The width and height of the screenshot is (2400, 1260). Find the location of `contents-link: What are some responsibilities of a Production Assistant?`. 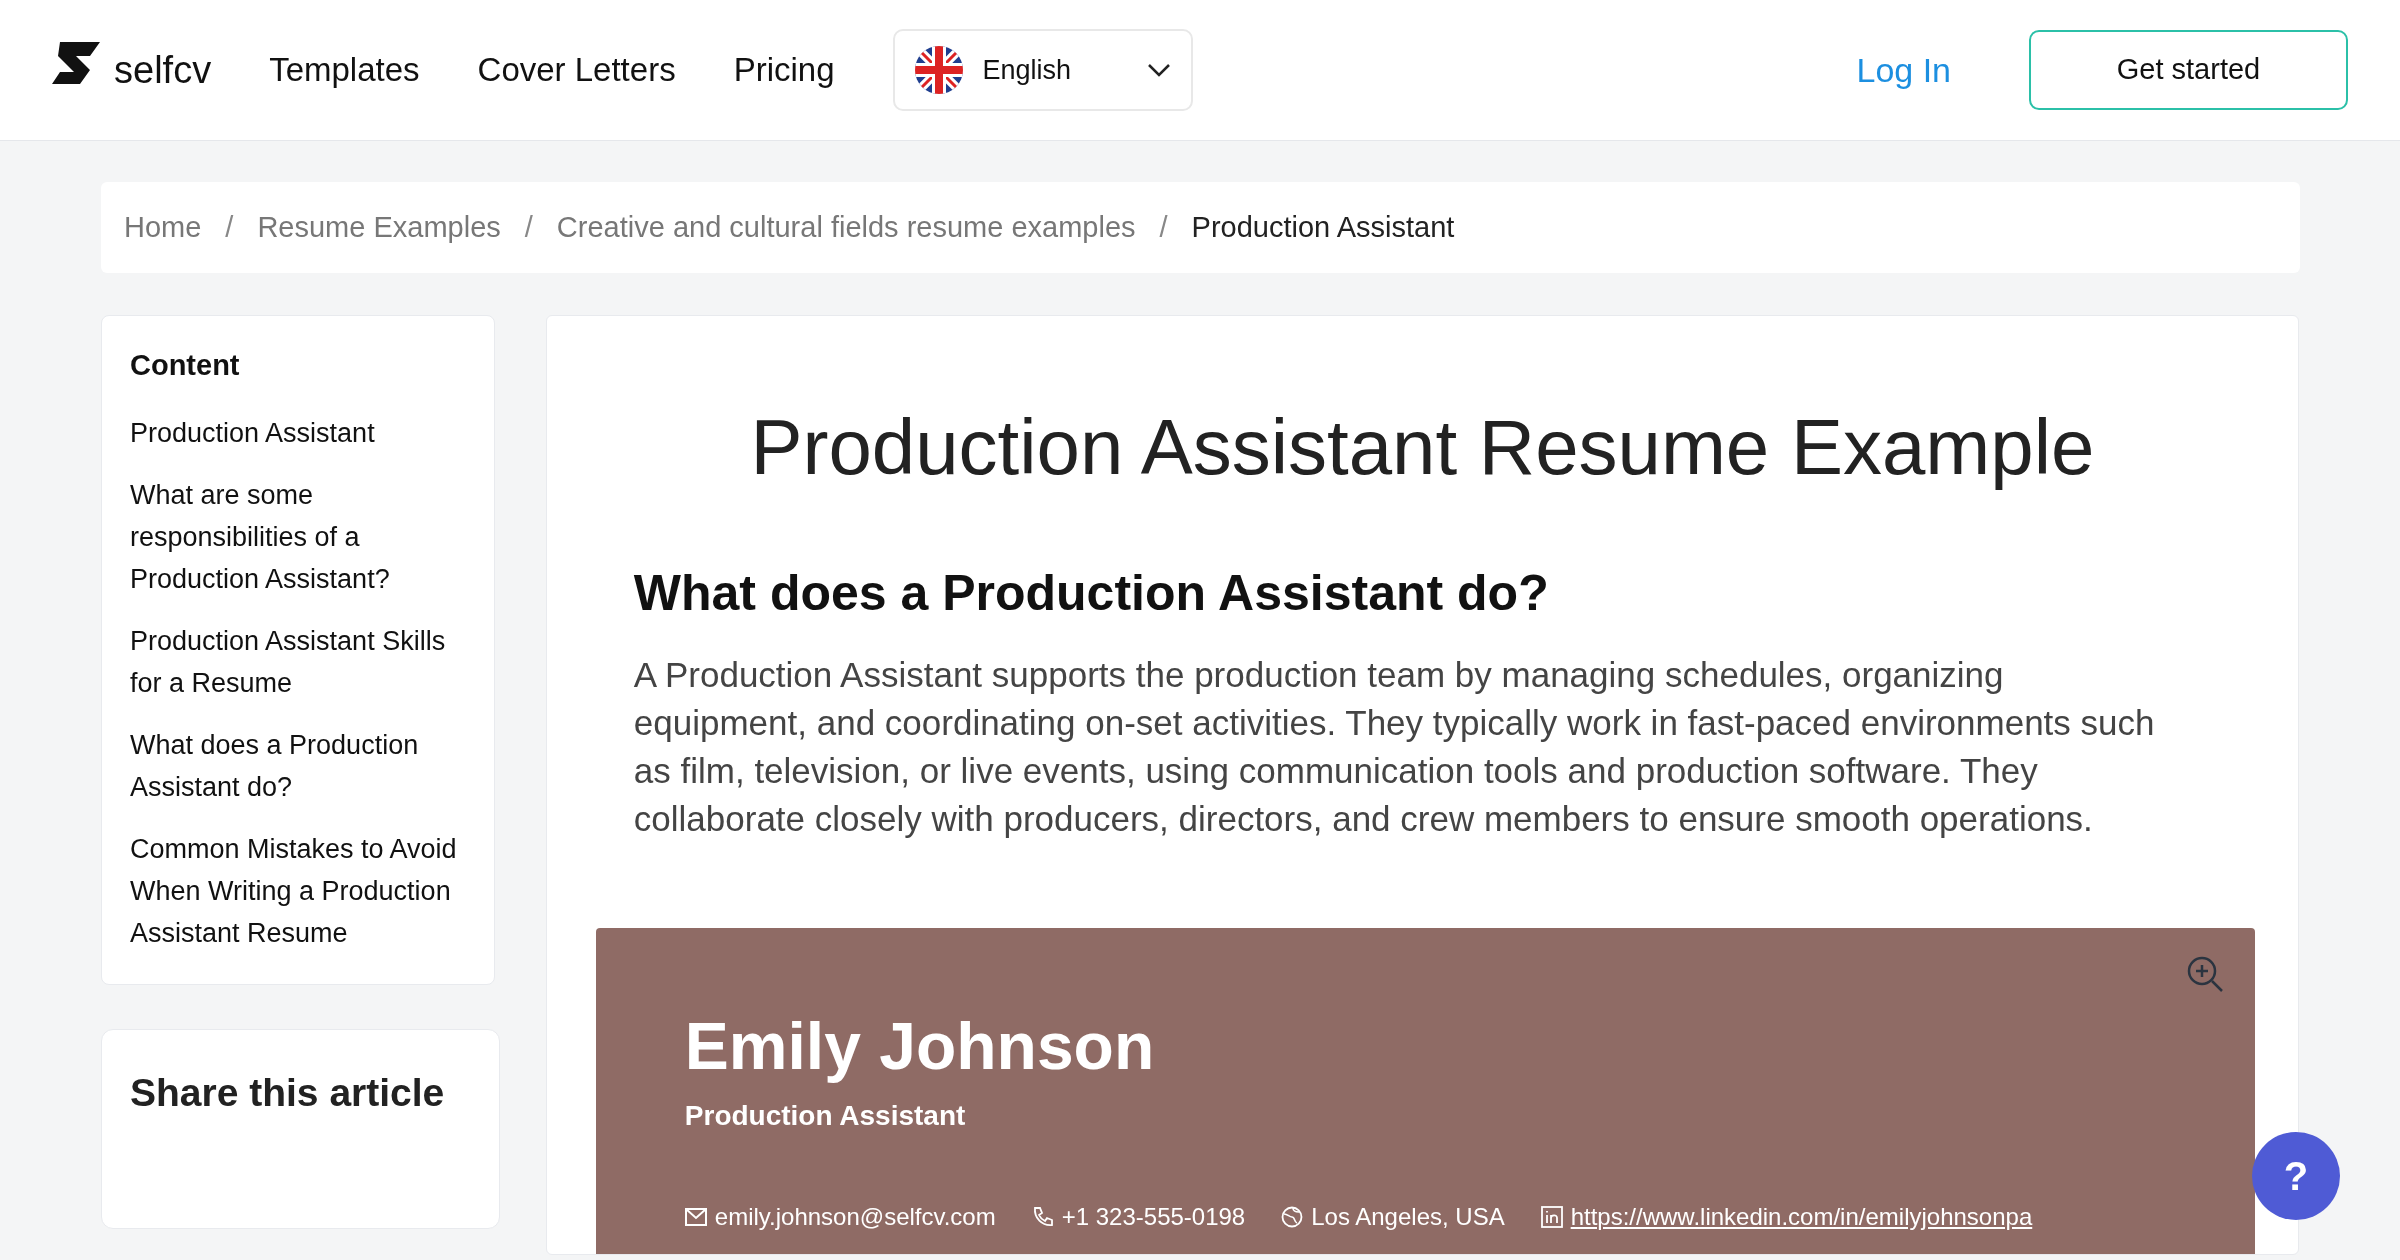

contents-link: What are some responsibilities of a Production Assistant? is located at coordinates (298, 536).